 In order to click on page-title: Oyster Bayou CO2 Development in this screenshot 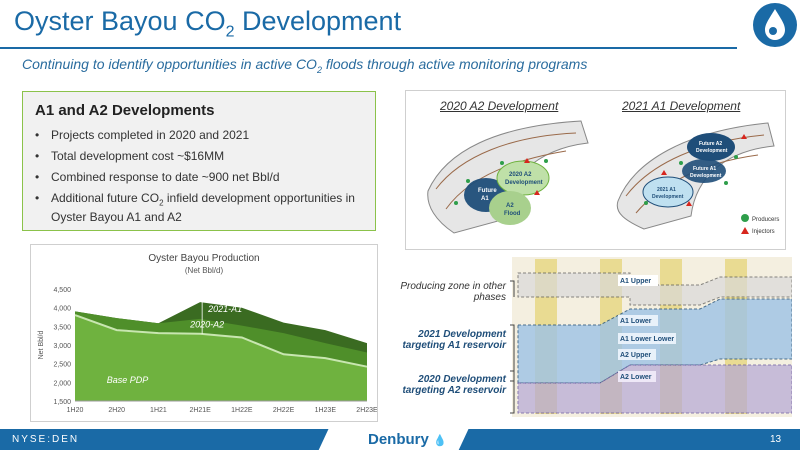, I will do `click(208, 23)`.